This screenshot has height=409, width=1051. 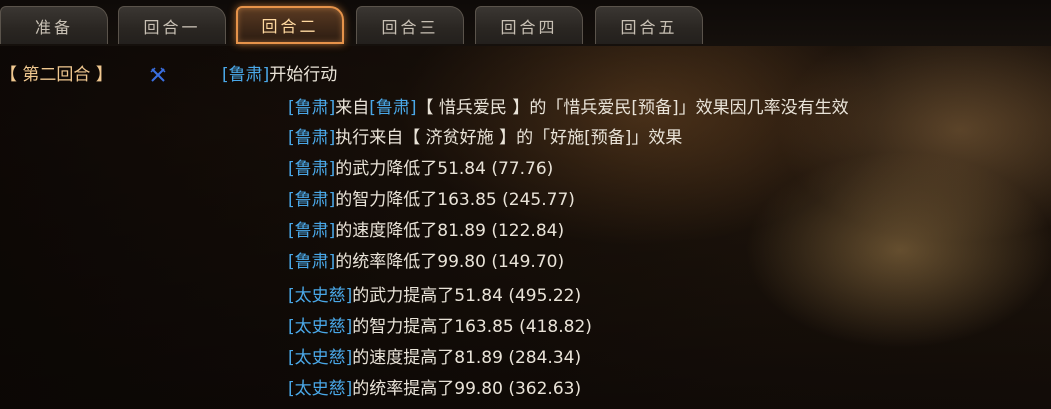 I want to click on log-entry: [太史慈]的智力提高了163.85 (418.82), so click(x=440, y=327).